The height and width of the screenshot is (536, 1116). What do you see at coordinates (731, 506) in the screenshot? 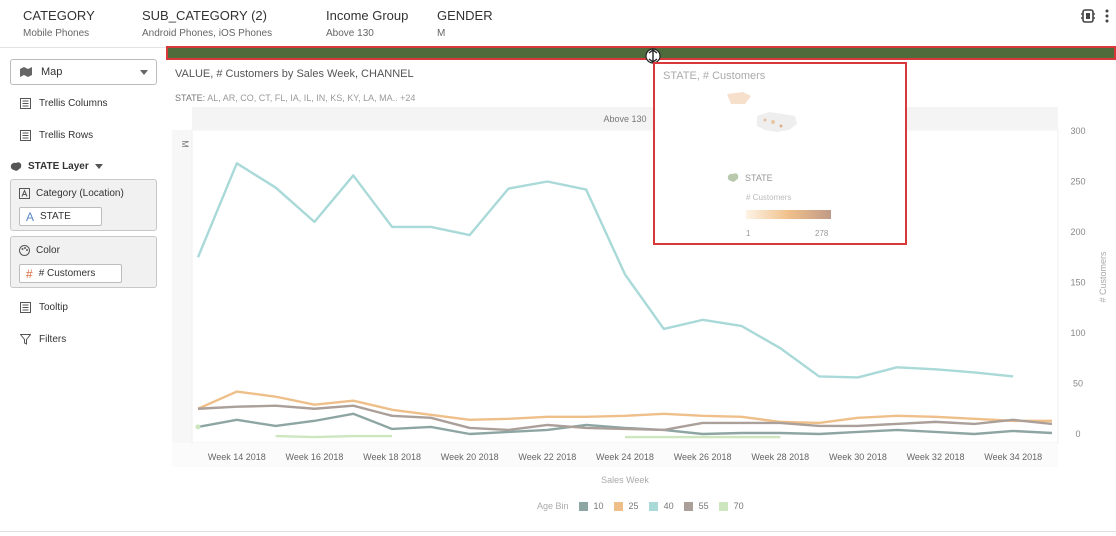
I see `legend-item-70: 70` at bounding box center [731, 506].